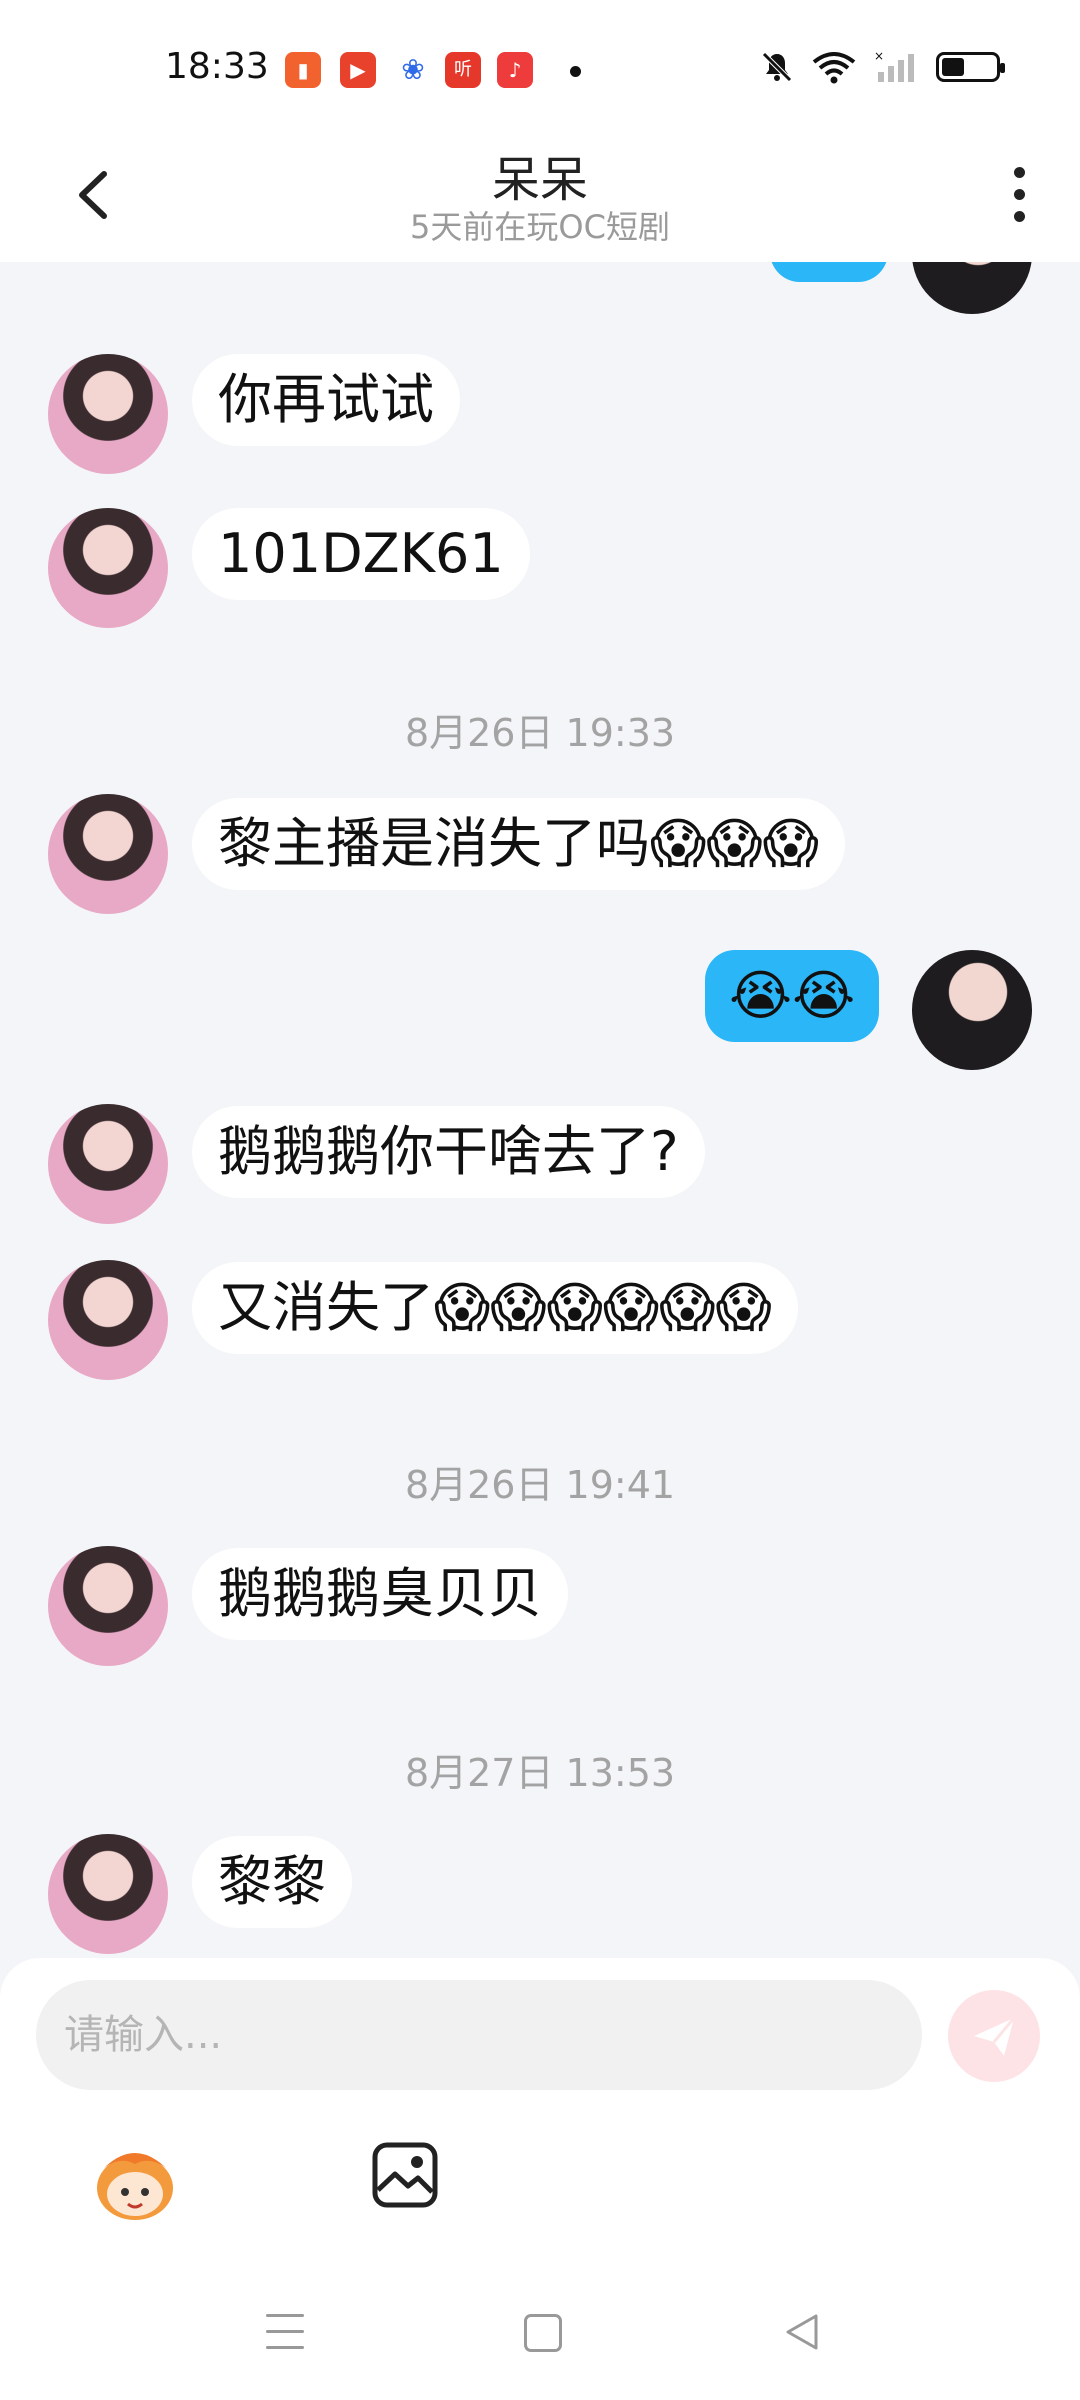 This screenshot has width=1080, height=2400. I want to click on wifi-icon, so click(834, 68).